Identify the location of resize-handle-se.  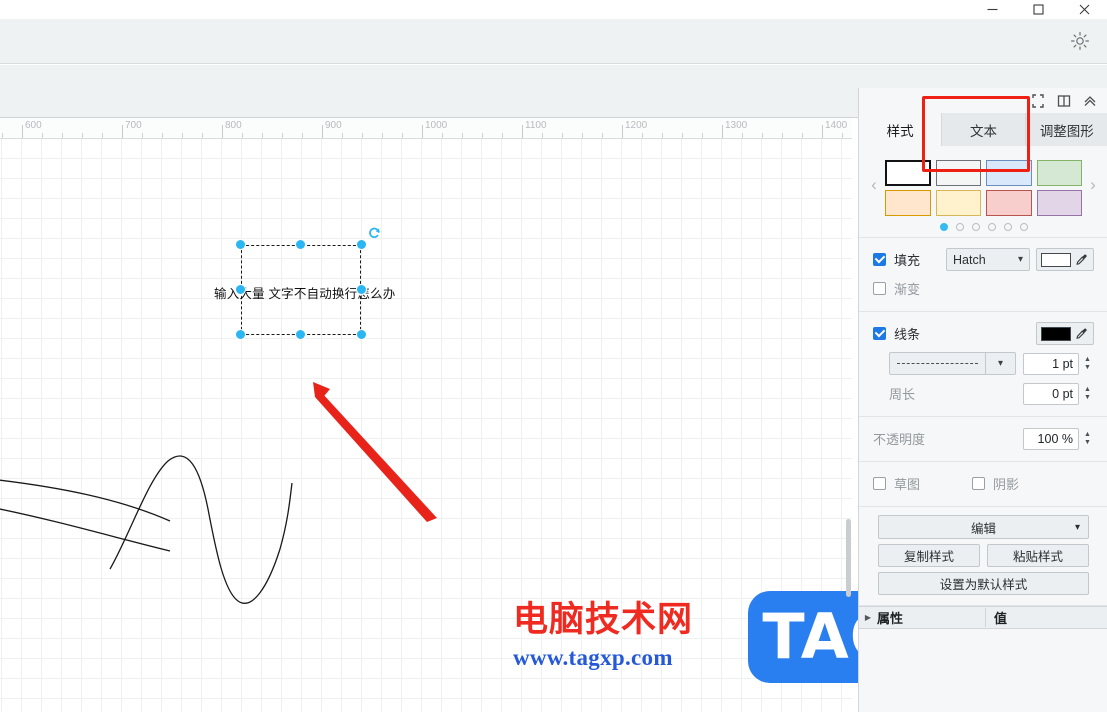
(361, 334).